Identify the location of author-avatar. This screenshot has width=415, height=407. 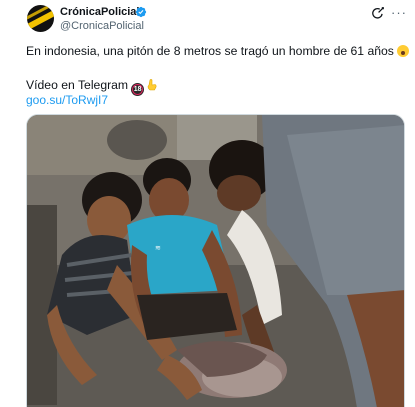
(40, 18).